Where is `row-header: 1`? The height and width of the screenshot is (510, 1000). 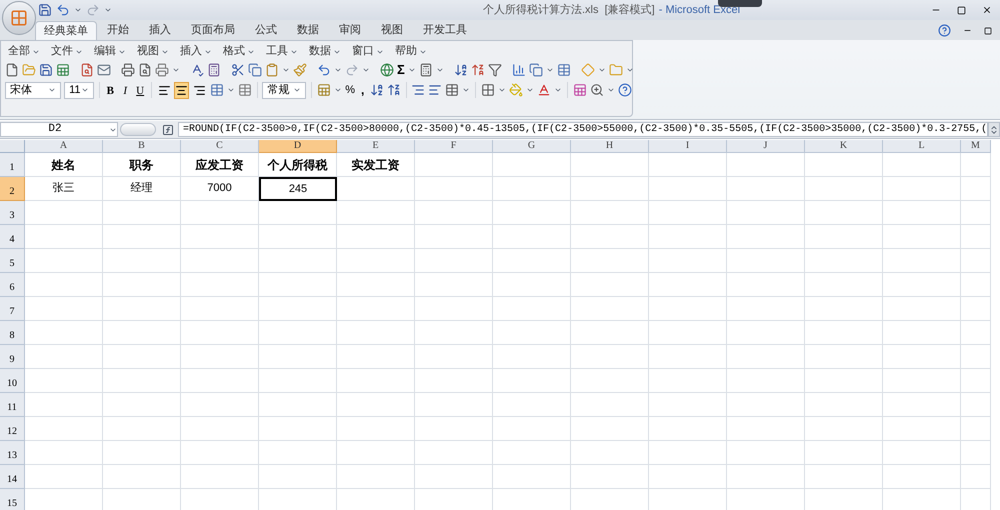 row-header: 1 is located at coordinates (12, 165).